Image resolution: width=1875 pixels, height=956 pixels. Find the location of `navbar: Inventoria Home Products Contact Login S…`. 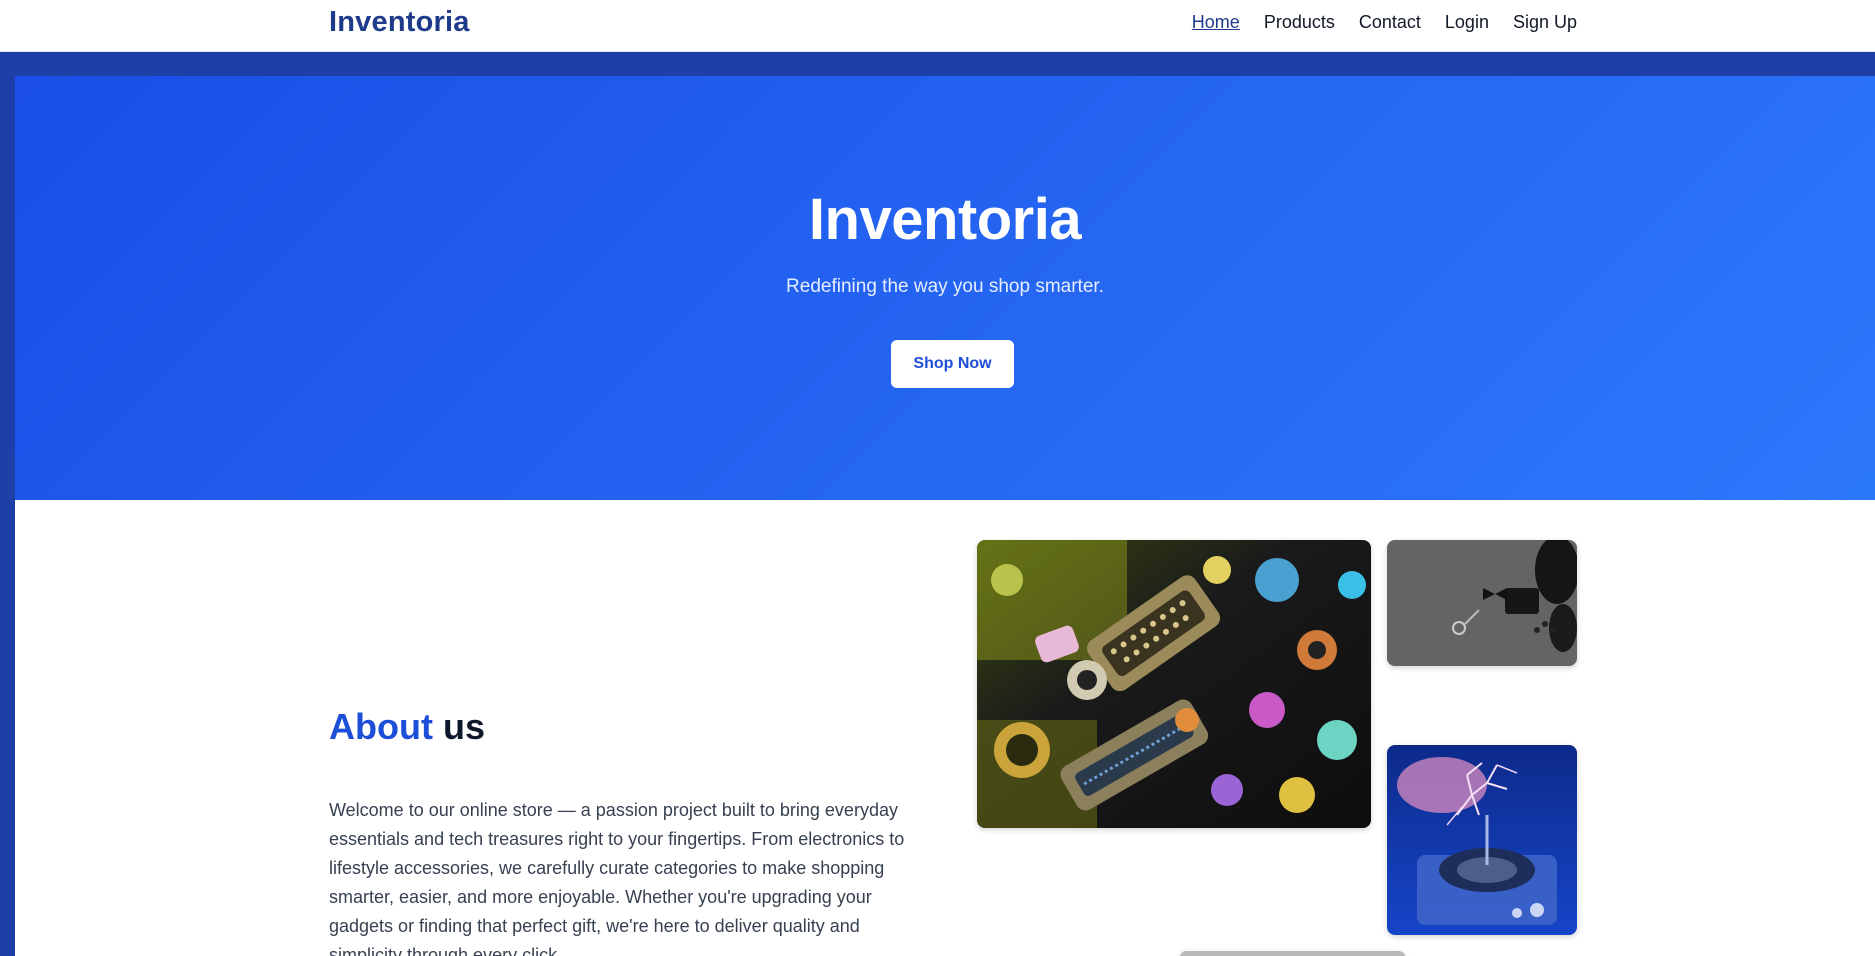

navbar: Inventoria Home Products Contact Login S… is located at coordinates (937, 26).